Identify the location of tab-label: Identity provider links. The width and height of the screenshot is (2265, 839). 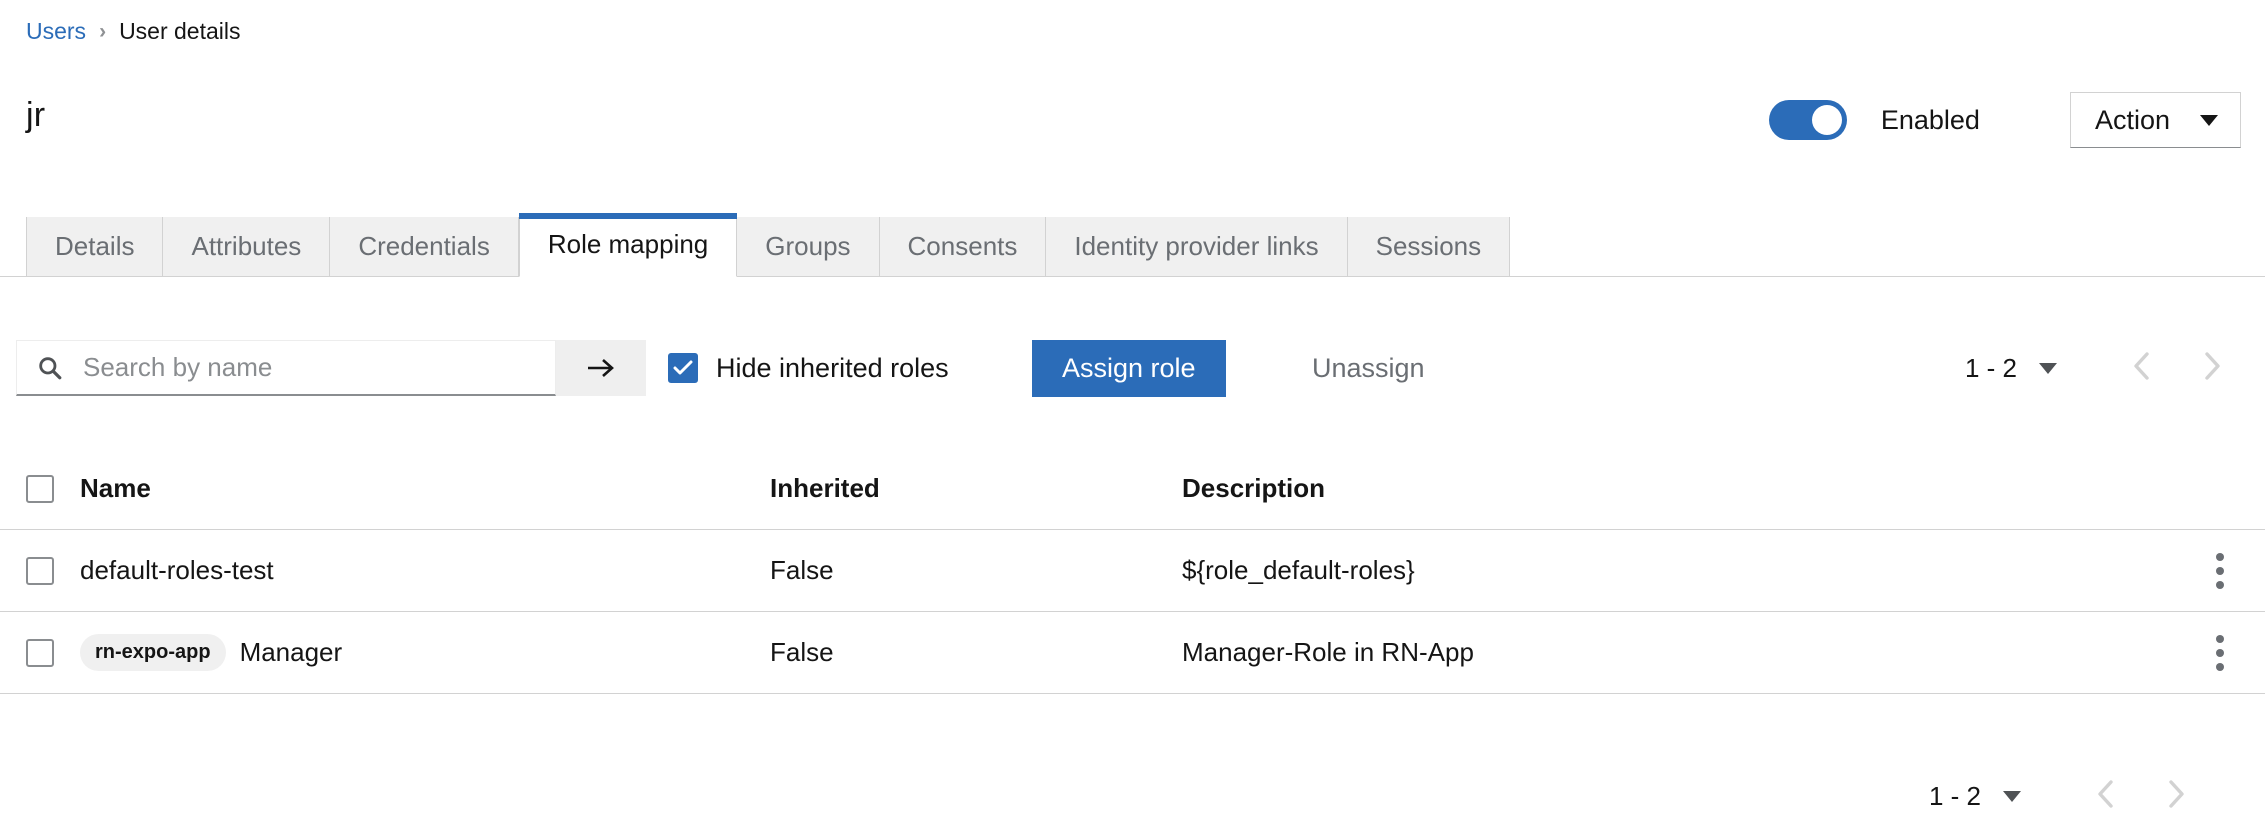
(1196, 246).